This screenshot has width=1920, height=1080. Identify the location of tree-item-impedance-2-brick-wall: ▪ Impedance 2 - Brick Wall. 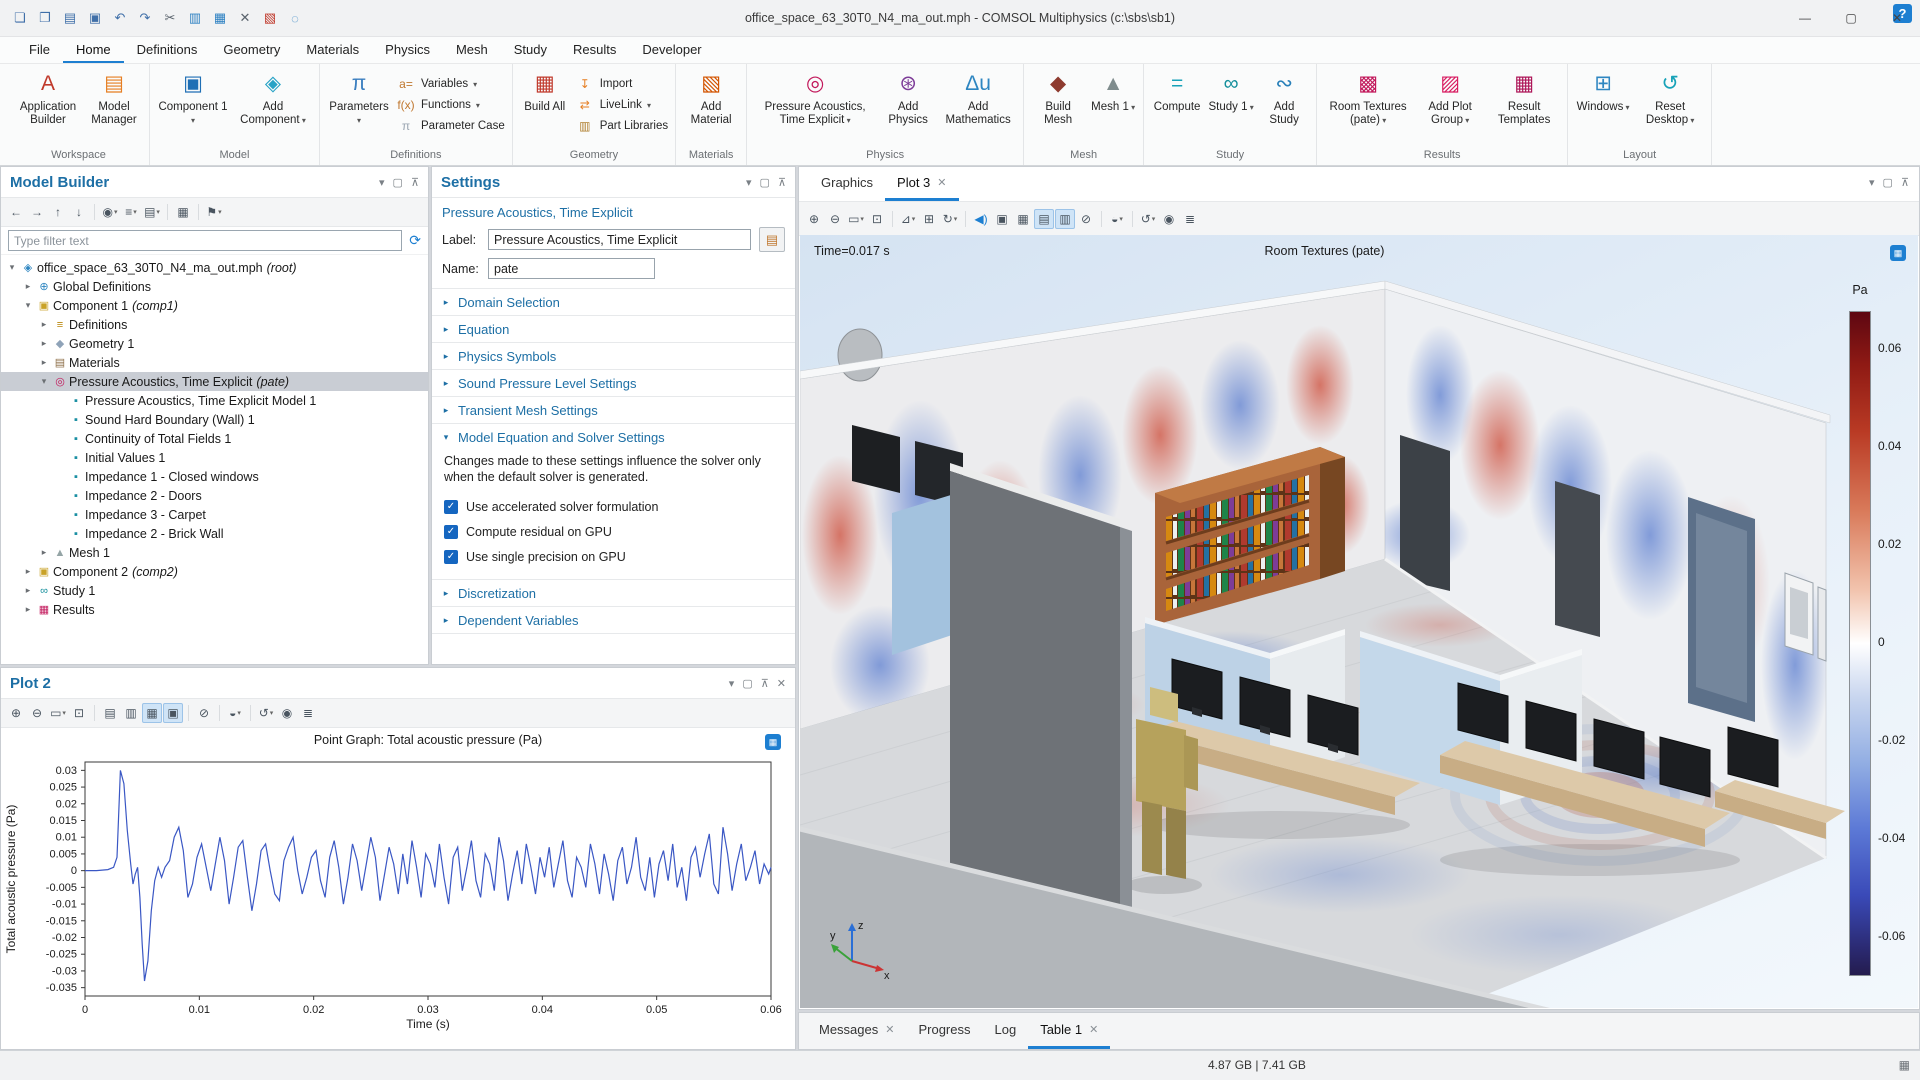
(214, 533).